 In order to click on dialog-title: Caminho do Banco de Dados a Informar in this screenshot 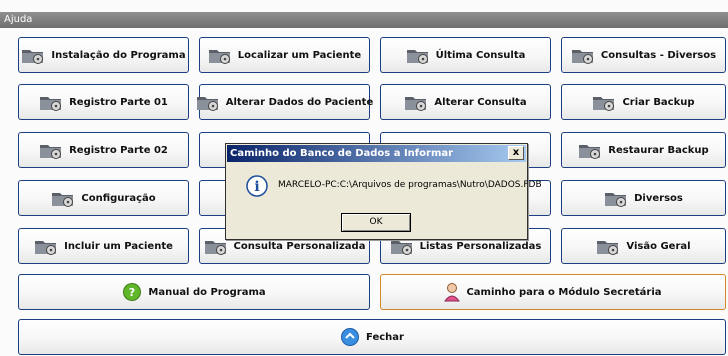, I will do `click(376, 153)`.